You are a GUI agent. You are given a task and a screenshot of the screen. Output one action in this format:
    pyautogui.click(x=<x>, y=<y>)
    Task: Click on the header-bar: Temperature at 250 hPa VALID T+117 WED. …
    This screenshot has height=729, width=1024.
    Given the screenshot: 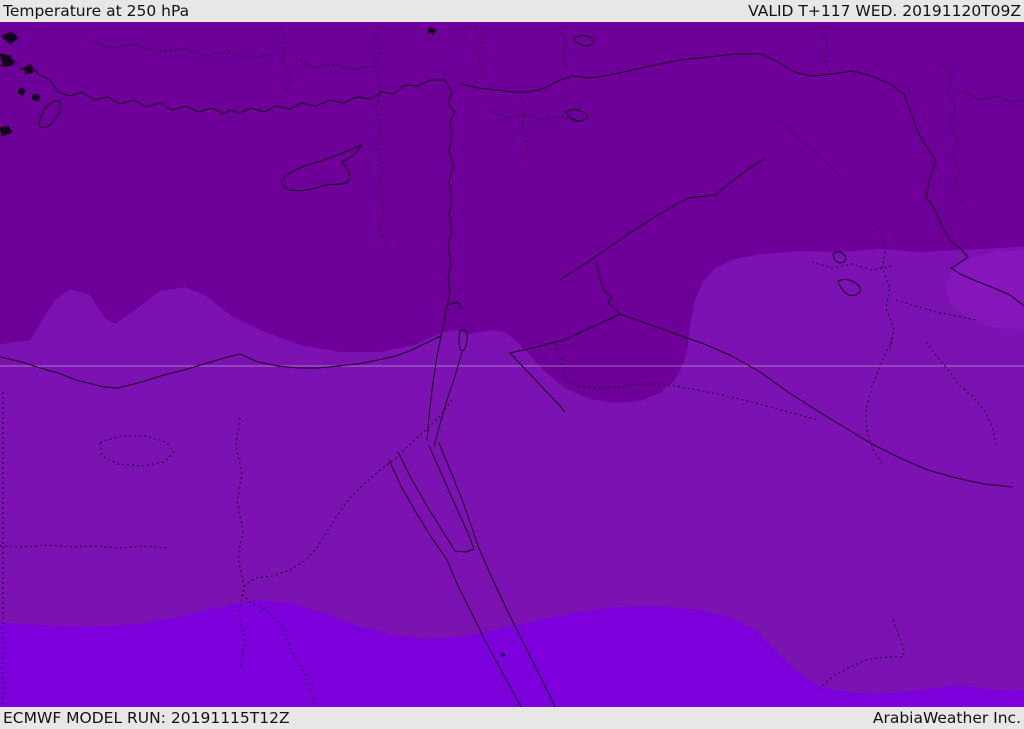 What is the action you would take?
    pyautogui.click(x=512, y=11)
    